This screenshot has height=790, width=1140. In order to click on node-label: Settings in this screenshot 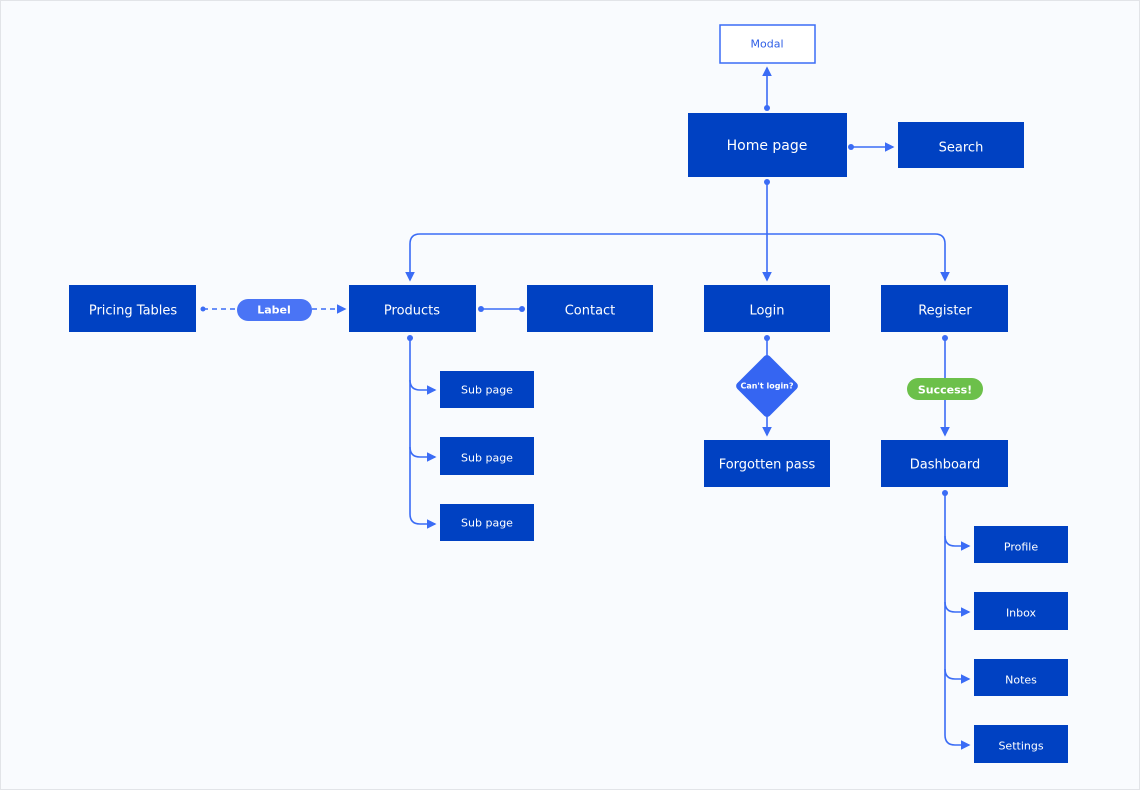, I will do `click(1020, 746)`.